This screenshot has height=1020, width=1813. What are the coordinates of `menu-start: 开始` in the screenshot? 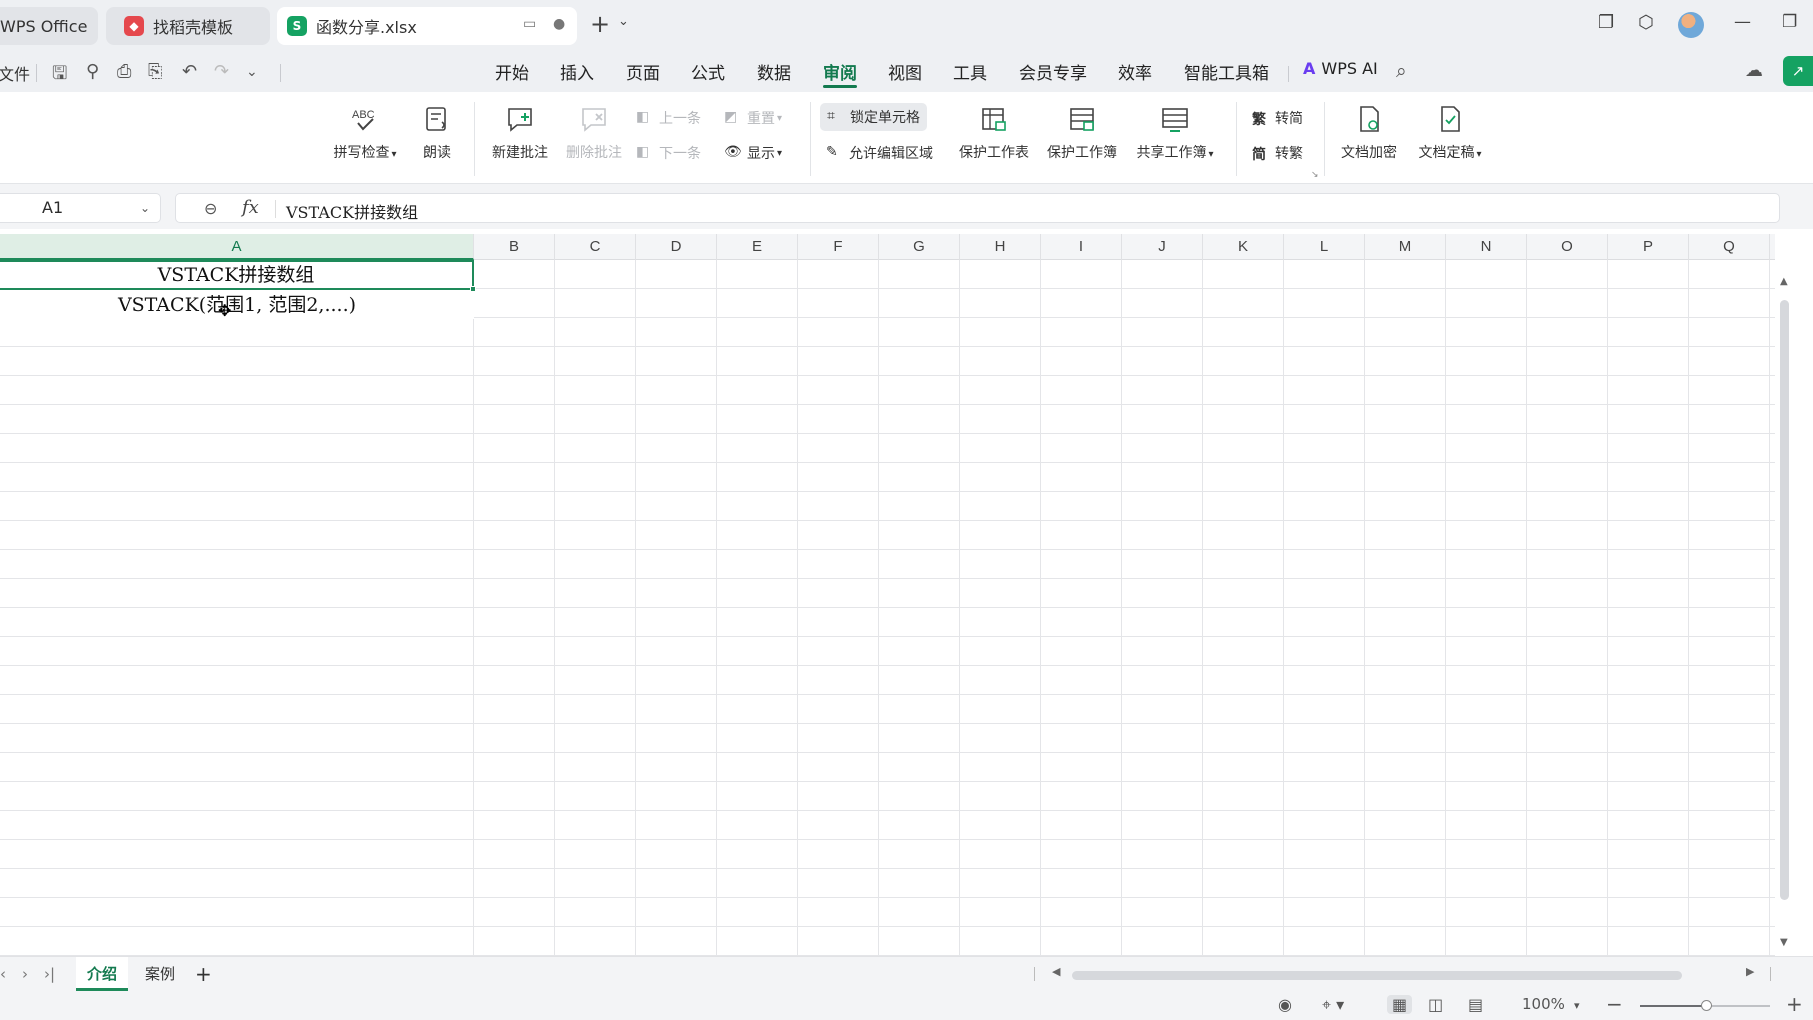 It's located at (512, 71).